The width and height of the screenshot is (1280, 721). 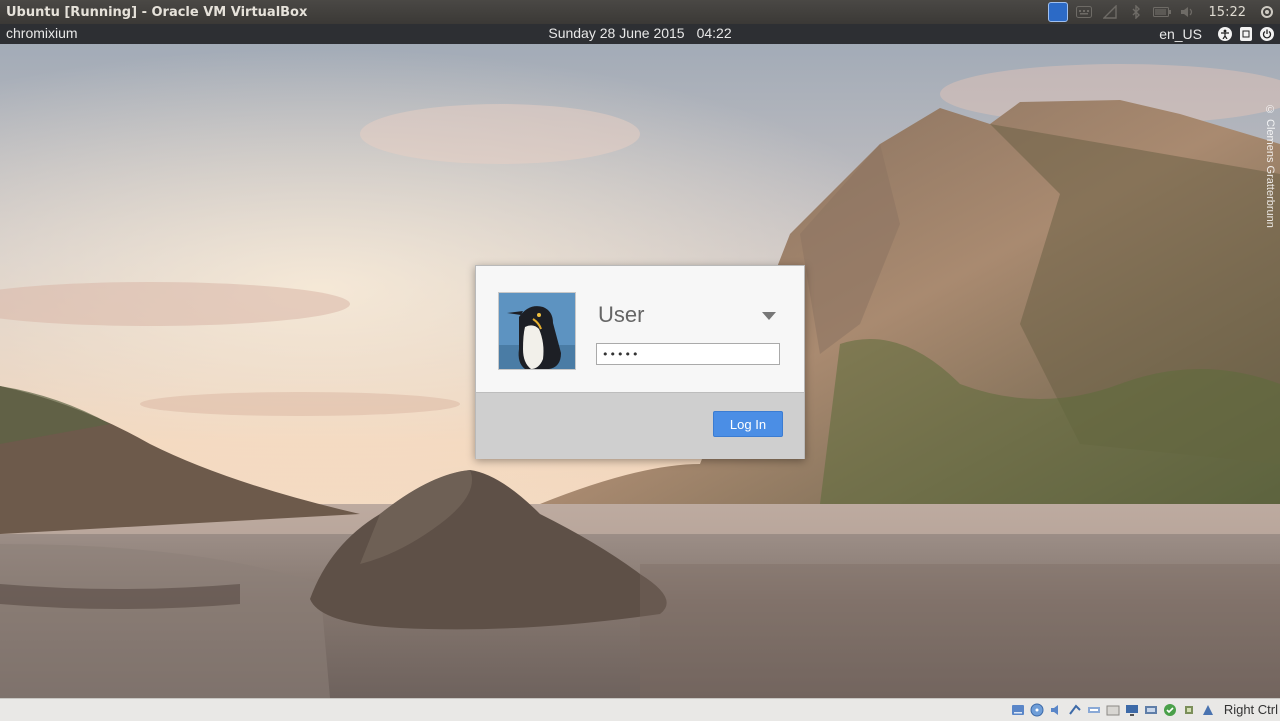 What do you see at coordinates (1267, 34) in the screenshot?
I see `power-icon` at bounding box center [1267, 34].